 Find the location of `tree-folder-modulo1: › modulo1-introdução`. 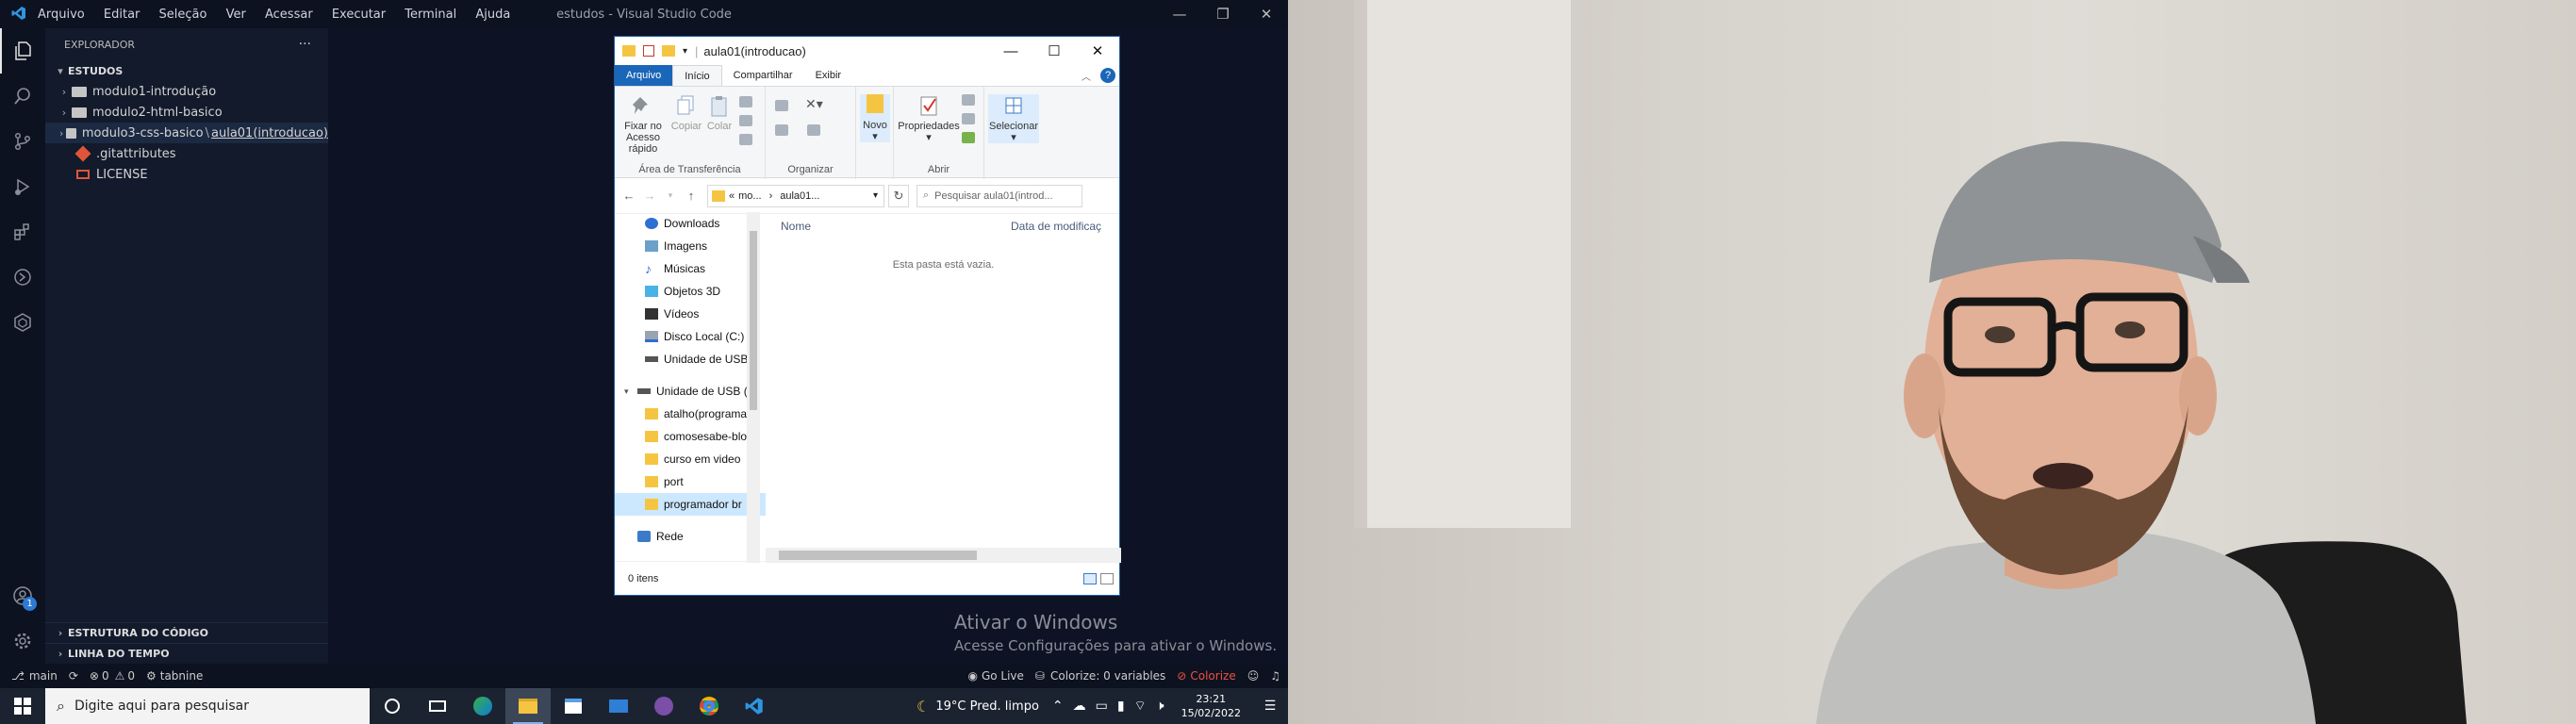

tree-folder-modulo1: › modulo1-introdução is located at coordinates (186, 91).